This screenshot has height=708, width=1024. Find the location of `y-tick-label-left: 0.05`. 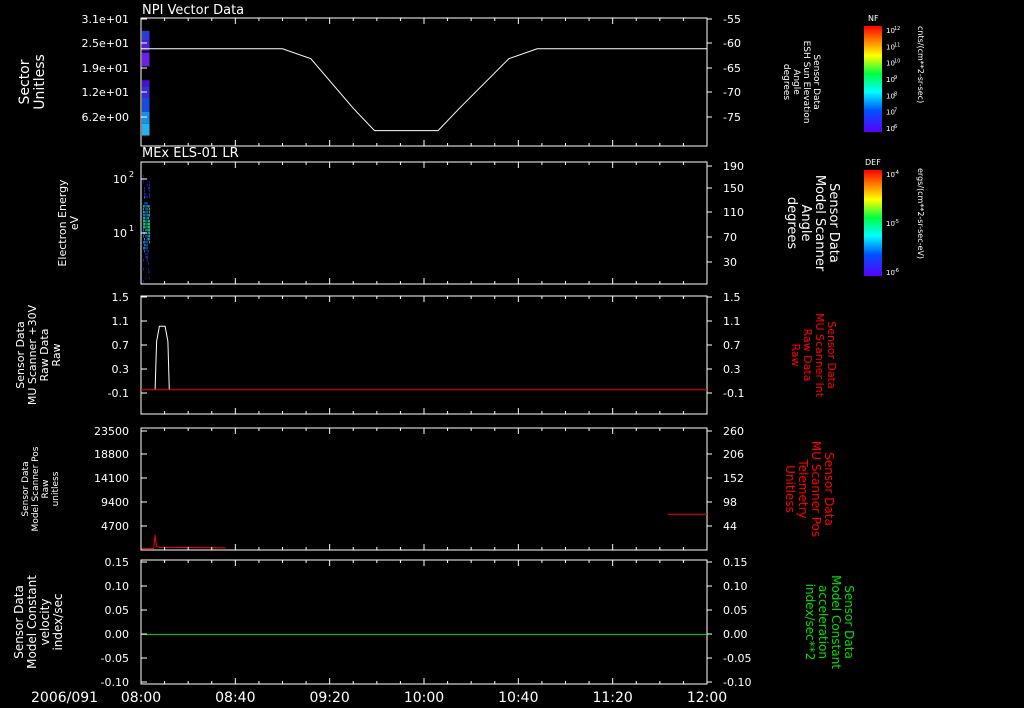

y-tick-label-left: 0.05 is located at coordinates (117, 610).